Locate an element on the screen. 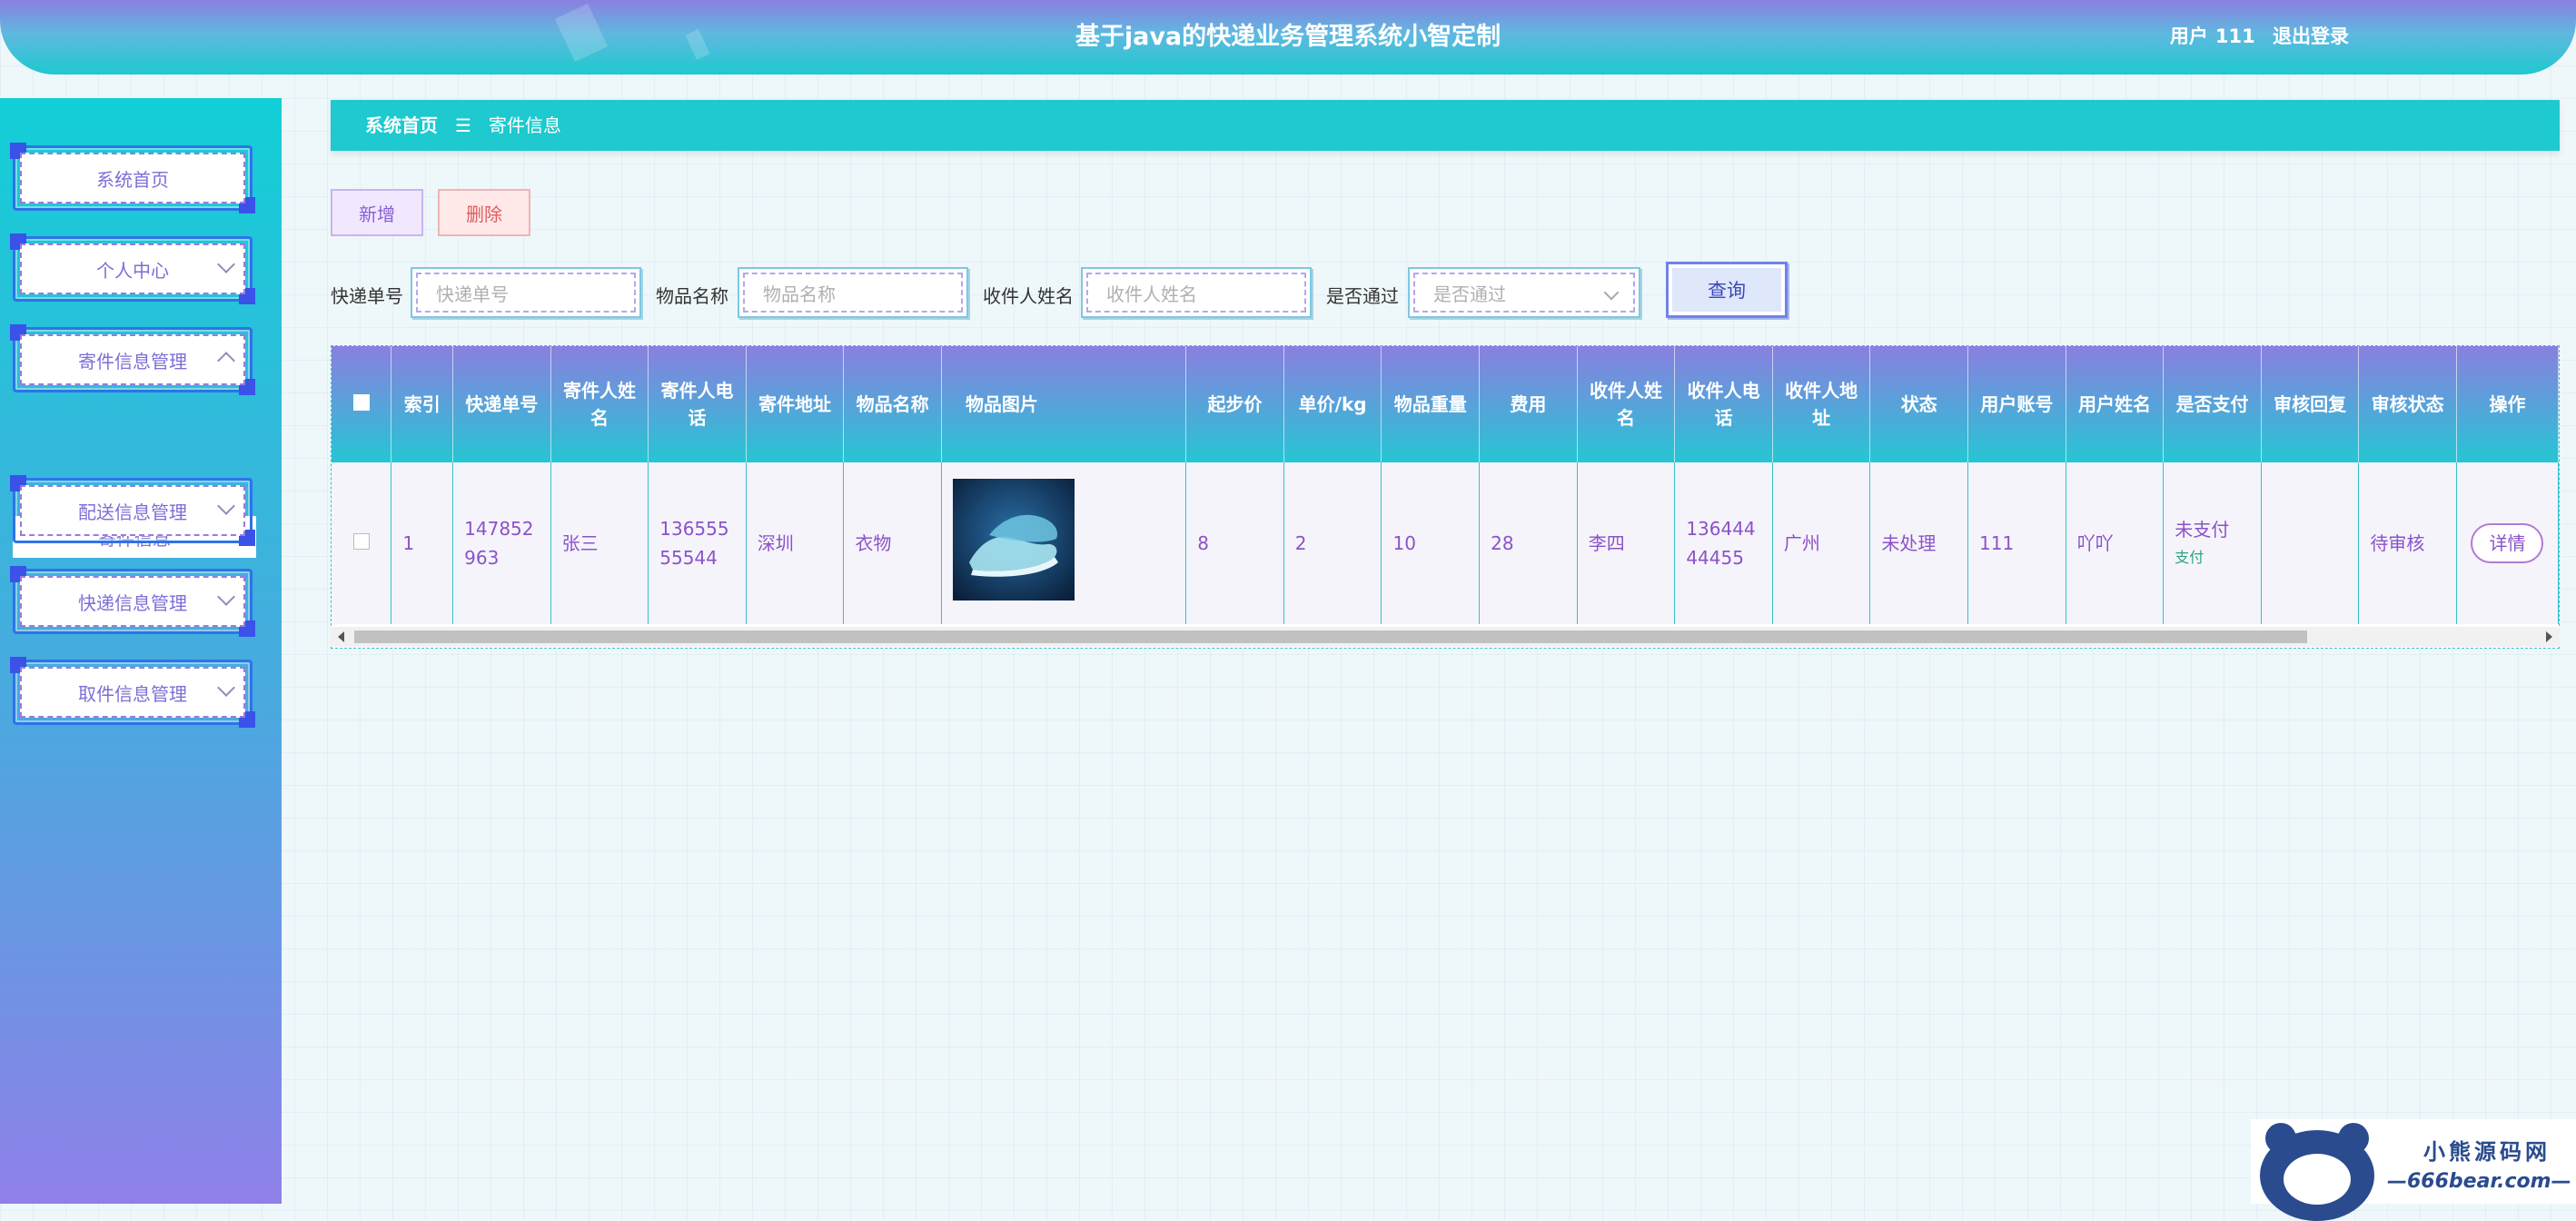 This screenshot has height=1221, width=2576. breadcrumb-current: 寄件信息 is located at coordinates (524, 125).